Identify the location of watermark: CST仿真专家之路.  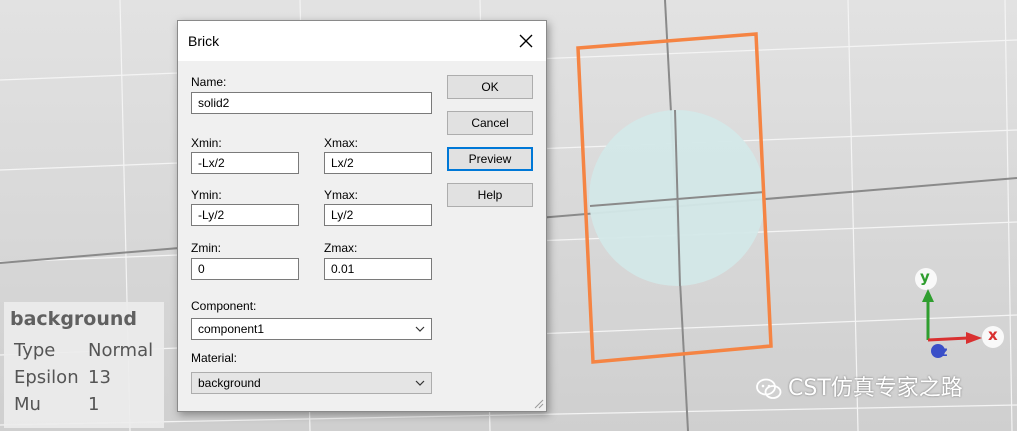
(859, 386).